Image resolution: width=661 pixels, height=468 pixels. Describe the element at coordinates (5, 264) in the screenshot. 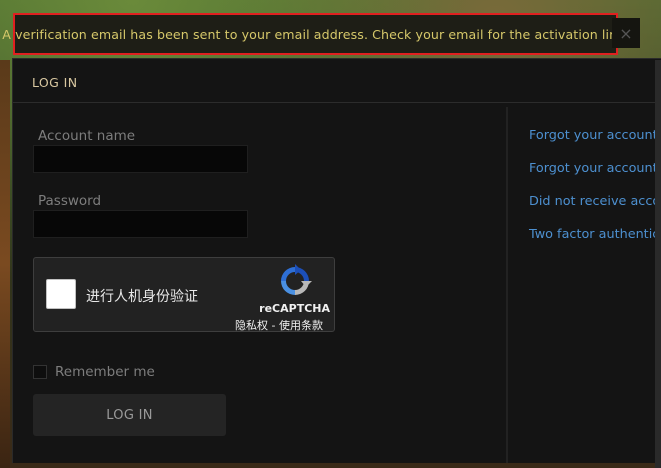

I see `background-edge-left` at that location.